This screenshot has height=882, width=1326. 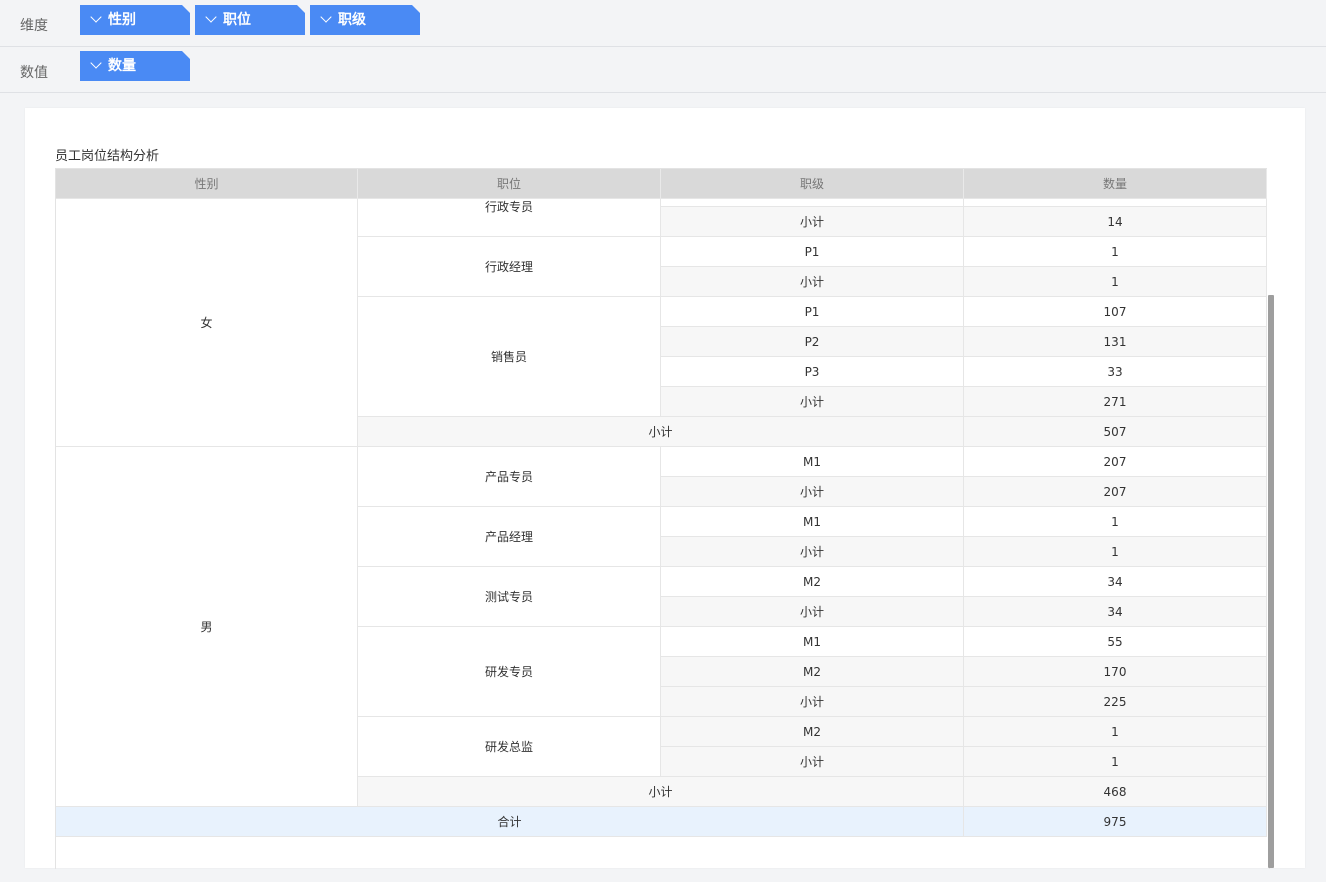 I want to click on table-header-cell: 数量, so click(x=1115, y=184).